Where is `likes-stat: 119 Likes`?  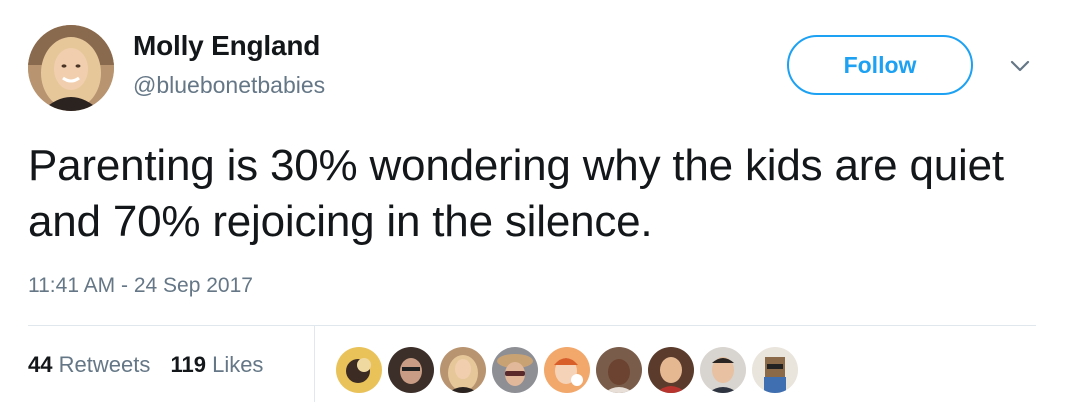 likes-stat: 119 Likes is located at coordinates (216, 364).